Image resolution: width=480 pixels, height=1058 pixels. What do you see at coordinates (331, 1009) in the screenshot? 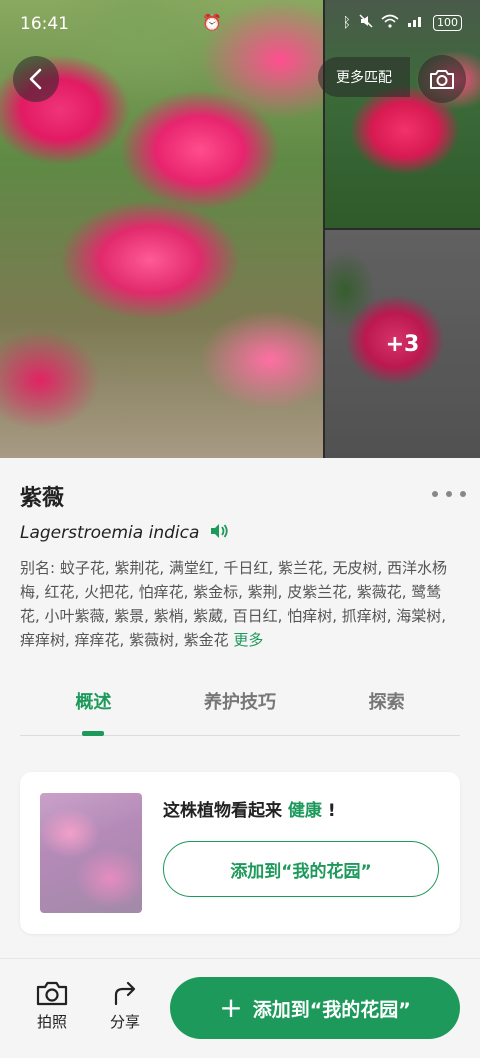
I see `add-to-garden-label: 添加到“我的花园”` at bounding box center [331, 1009].